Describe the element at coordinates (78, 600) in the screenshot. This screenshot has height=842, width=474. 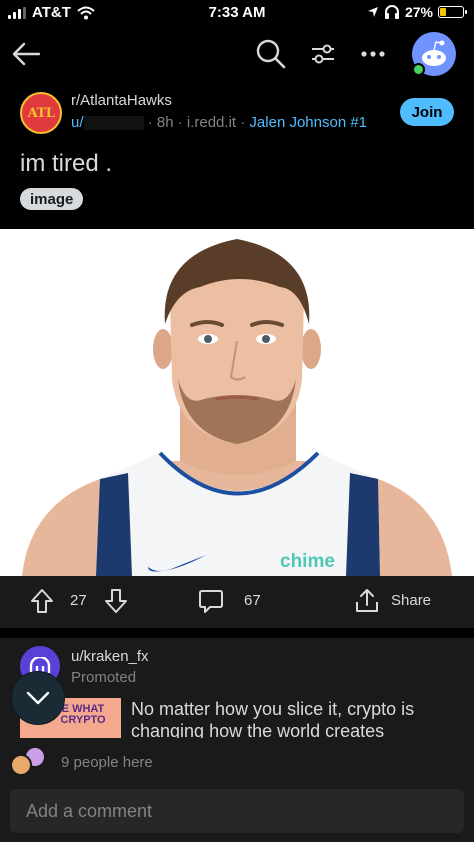
I see `vote-count: 27` at that location.